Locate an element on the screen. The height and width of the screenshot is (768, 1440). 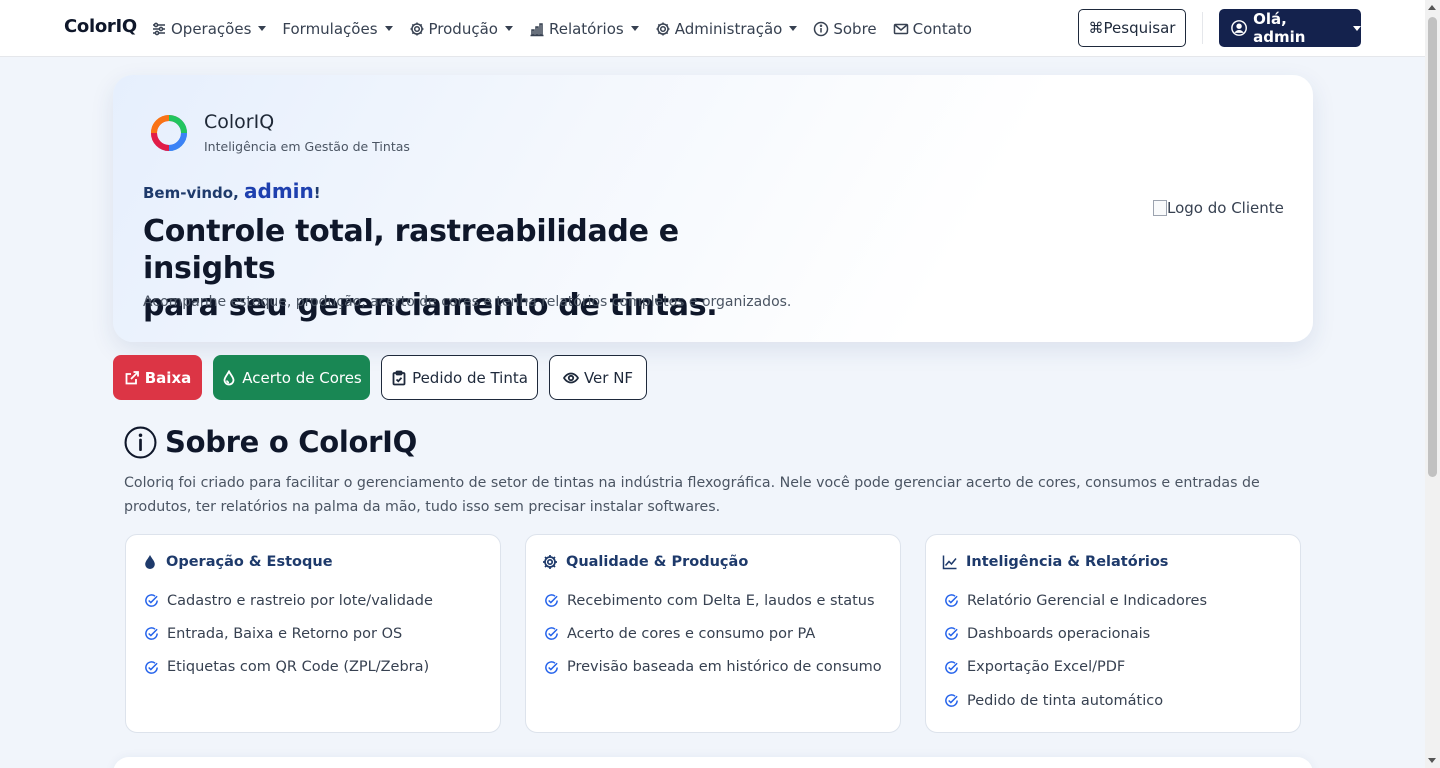
list-item-text: Pedido de tinta automático is located at coordinates (1065, 700).